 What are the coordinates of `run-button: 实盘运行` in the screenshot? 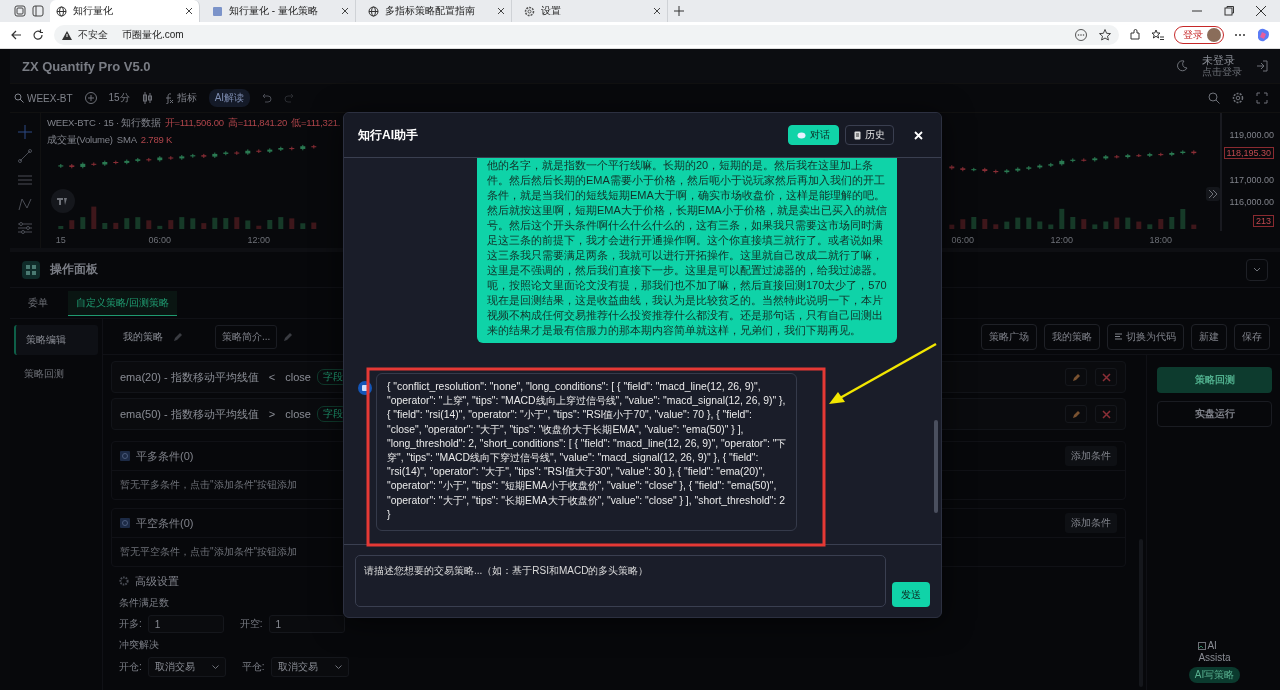 It's located at (1214, 414).